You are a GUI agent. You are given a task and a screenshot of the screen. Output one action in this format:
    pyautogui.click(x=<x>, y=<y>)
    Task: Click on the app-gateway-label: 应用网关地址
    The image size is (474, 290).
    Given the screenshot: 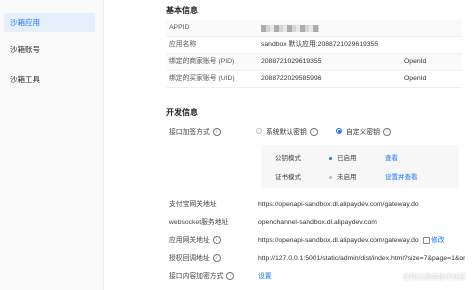 What is the action you would take?
    pyautogui.click(x=189, y=240)
    